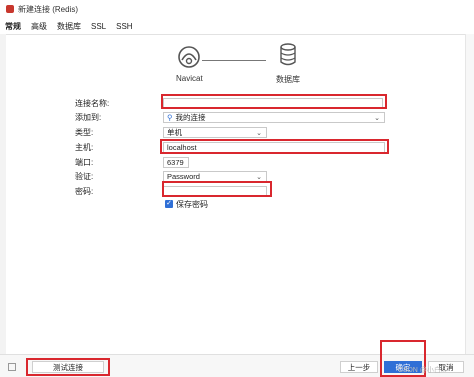 Image resolution: width=474 pixels, height=377 pixels. What do you see at coordinates (169, 204) in the screenshot?
I see `save-password-checkbox: ✓` at bounding box center [169, 204].